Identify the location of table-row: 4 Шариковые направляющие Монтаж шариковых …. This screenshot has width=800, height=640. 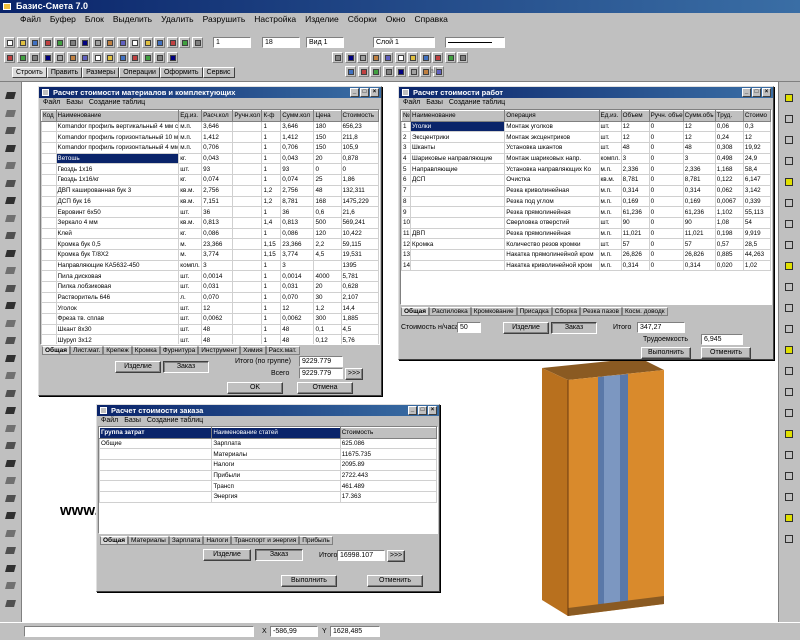
(586, 158).